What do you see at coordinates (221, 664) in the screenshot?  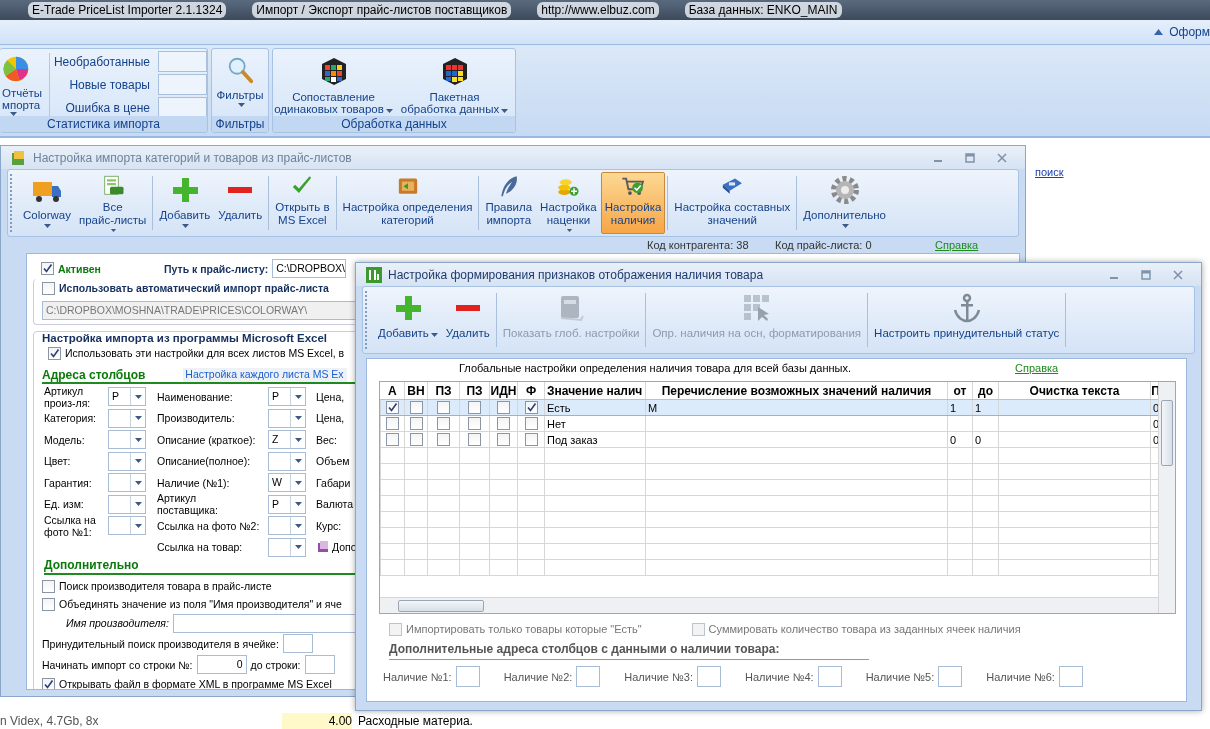 I see `input-field: 0` at bounding box center [221, 664].